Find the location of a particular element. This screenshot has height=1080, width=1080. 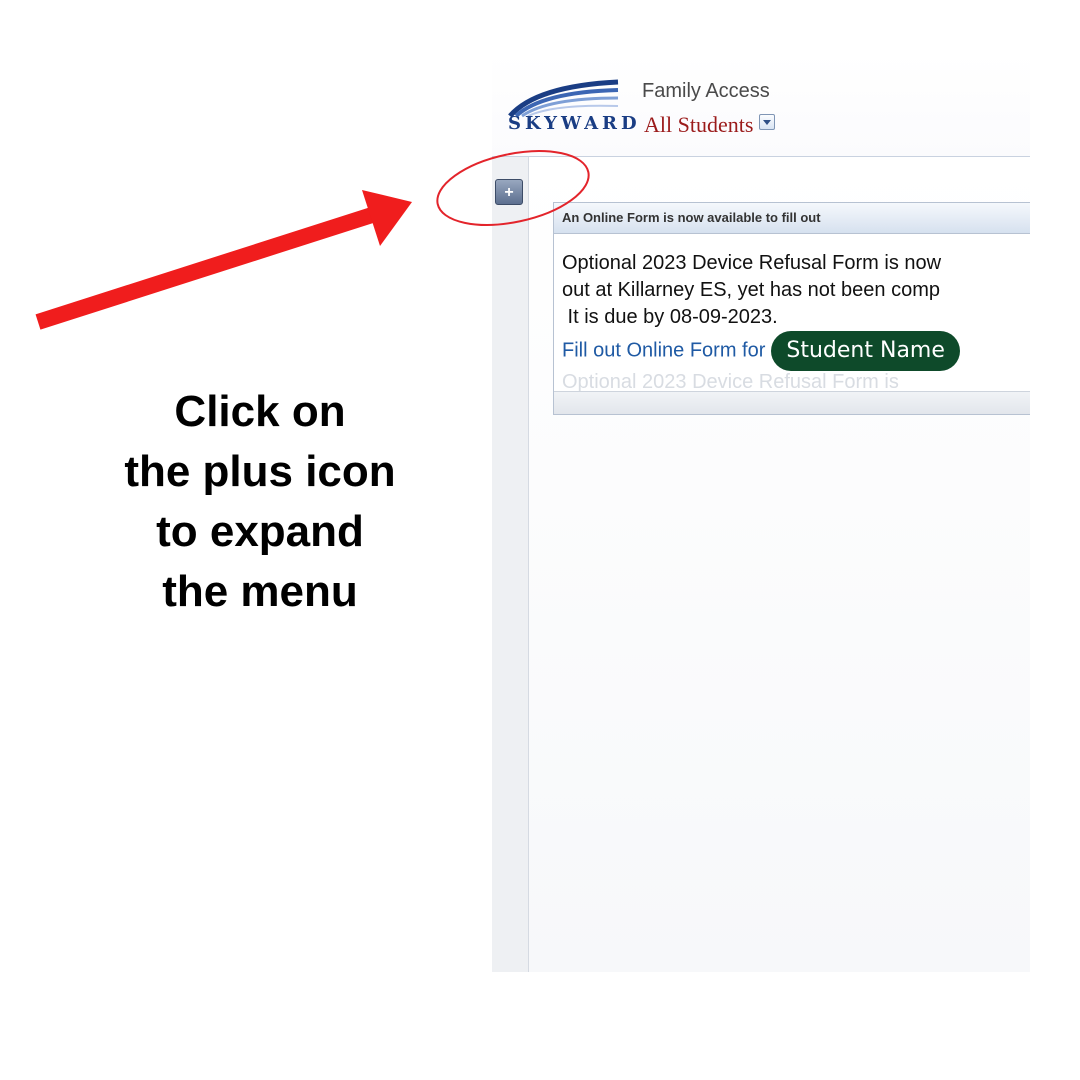

fill-out-form-link: Fill out Online Form for is located at coordinates (663, 350).